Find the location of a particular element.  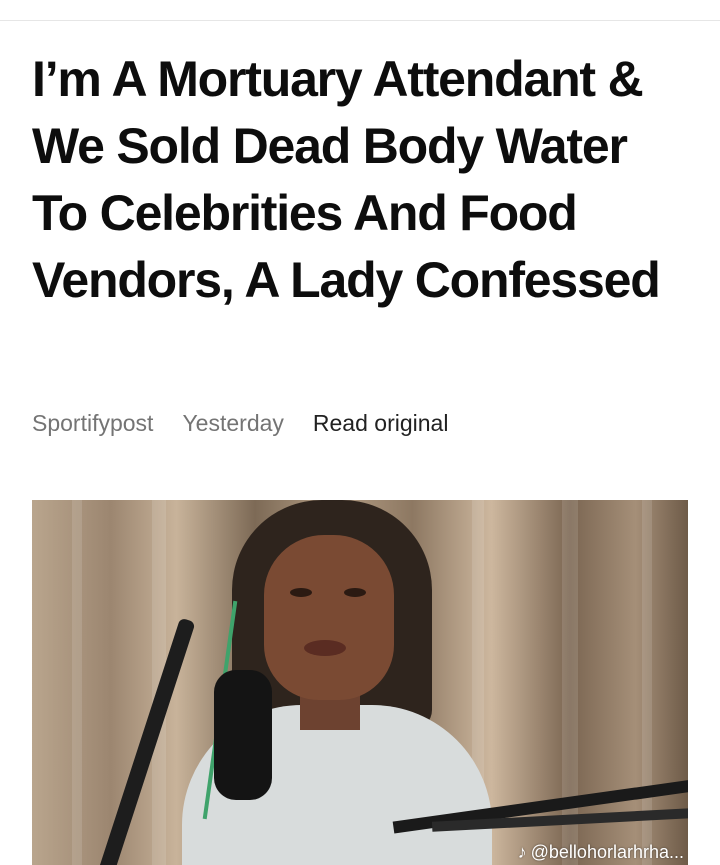

person-lips is located at coordinates (325, 648).